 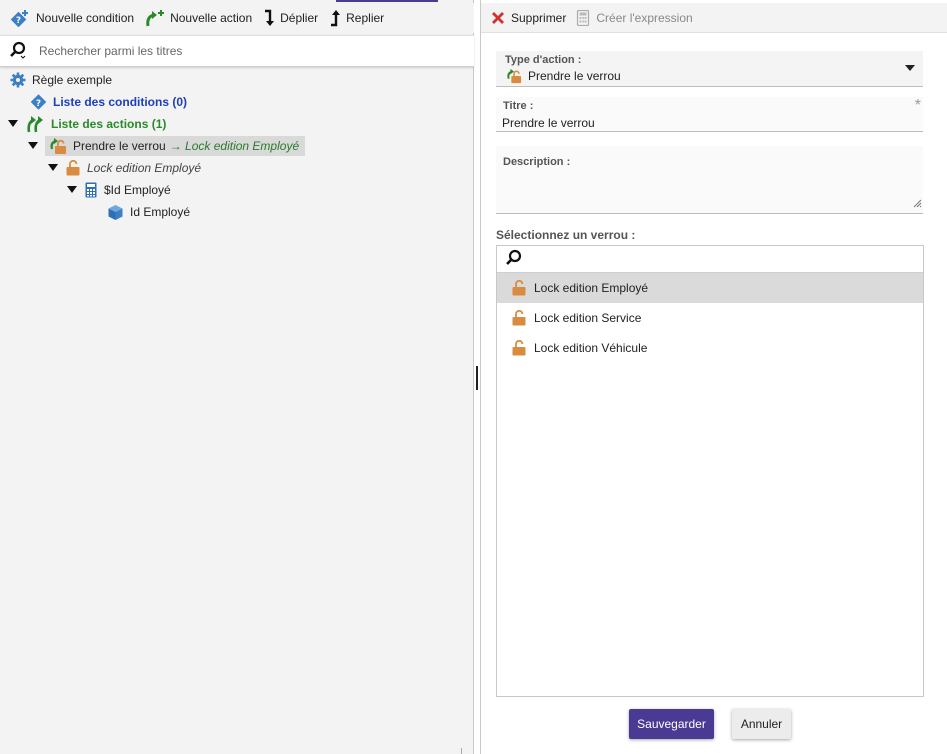 What do you see at coordinates (591, 348) in the screenshot?
I see `lock-item-label: Lock edition Véhicule` at bounding box center [591, 348].